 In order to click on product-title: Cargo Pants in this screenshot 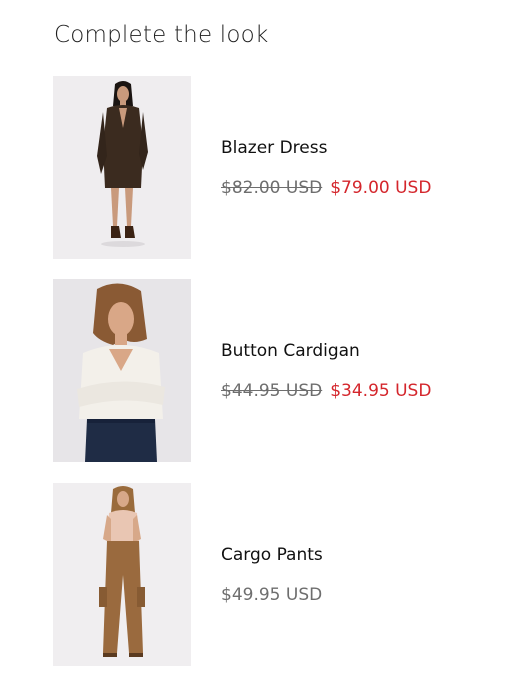, I will do `click(272, 555)`.